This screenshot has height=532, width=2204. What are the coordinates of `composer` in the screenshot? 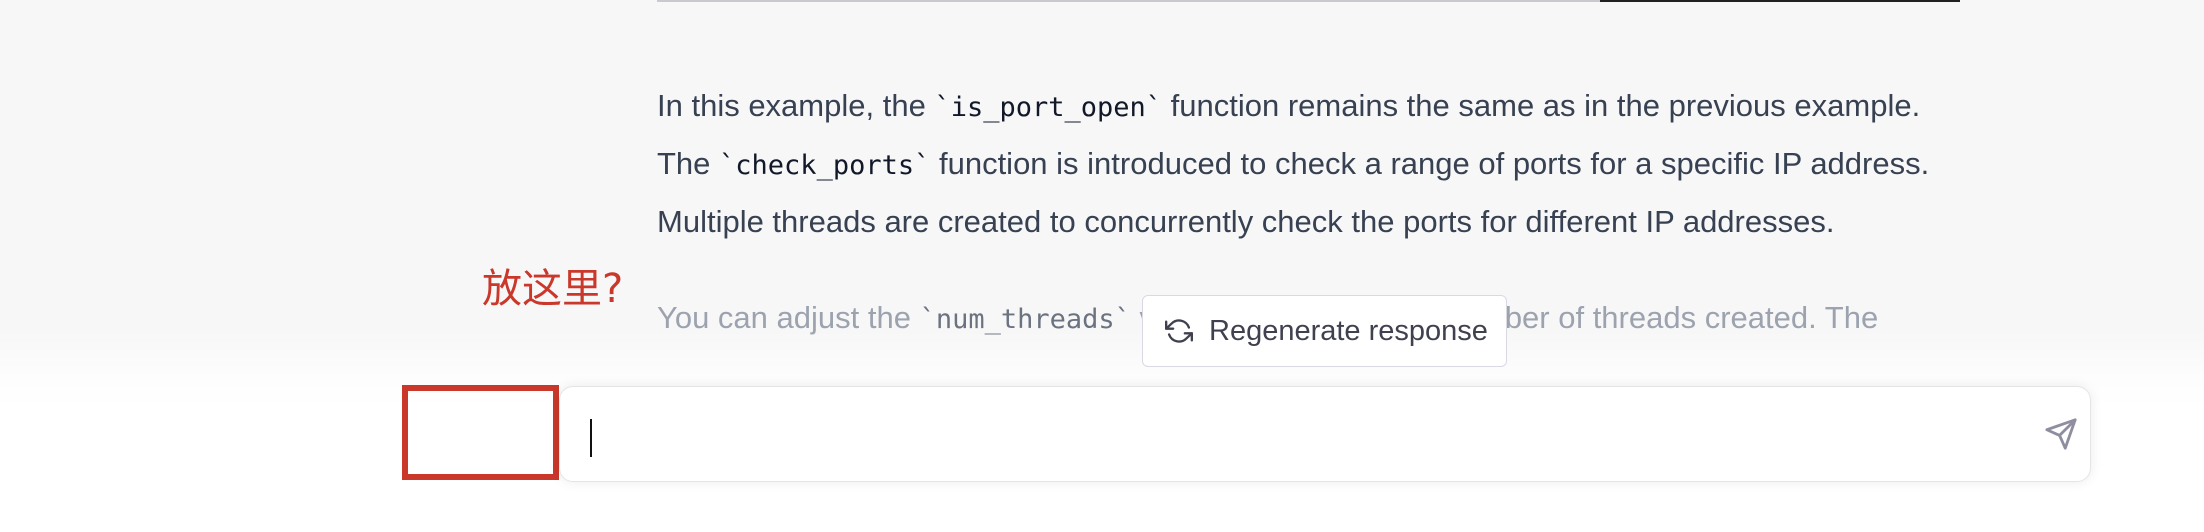 It's located at (1325, 434).